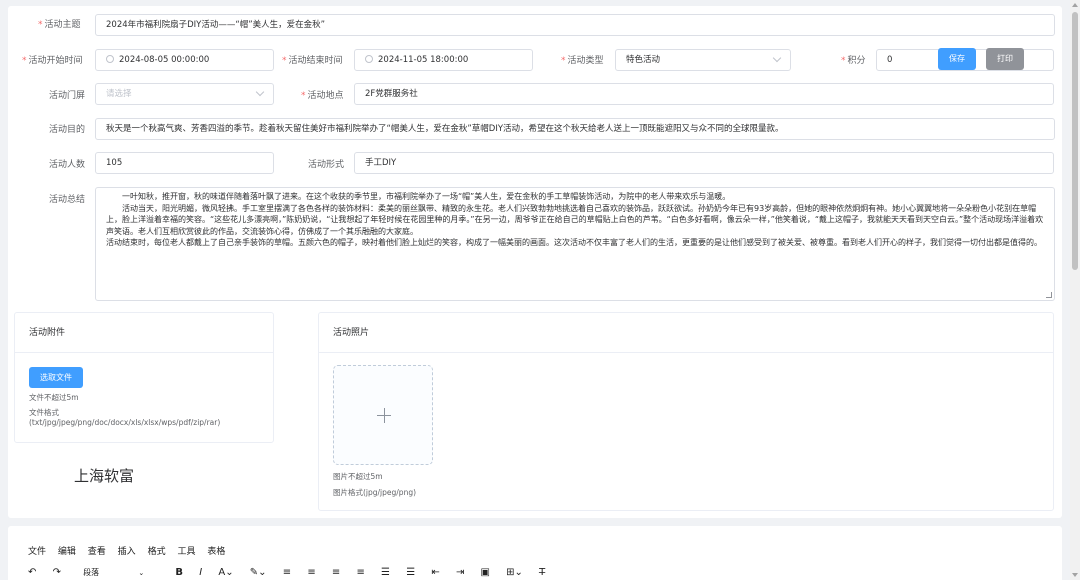 Image resolution: width=1080 pixels, height=580 pixels. What do you see at coordinates (360, 572) in the screenshot?
I see `align-justify-icon: ≡` at bounding box center [360, 572].